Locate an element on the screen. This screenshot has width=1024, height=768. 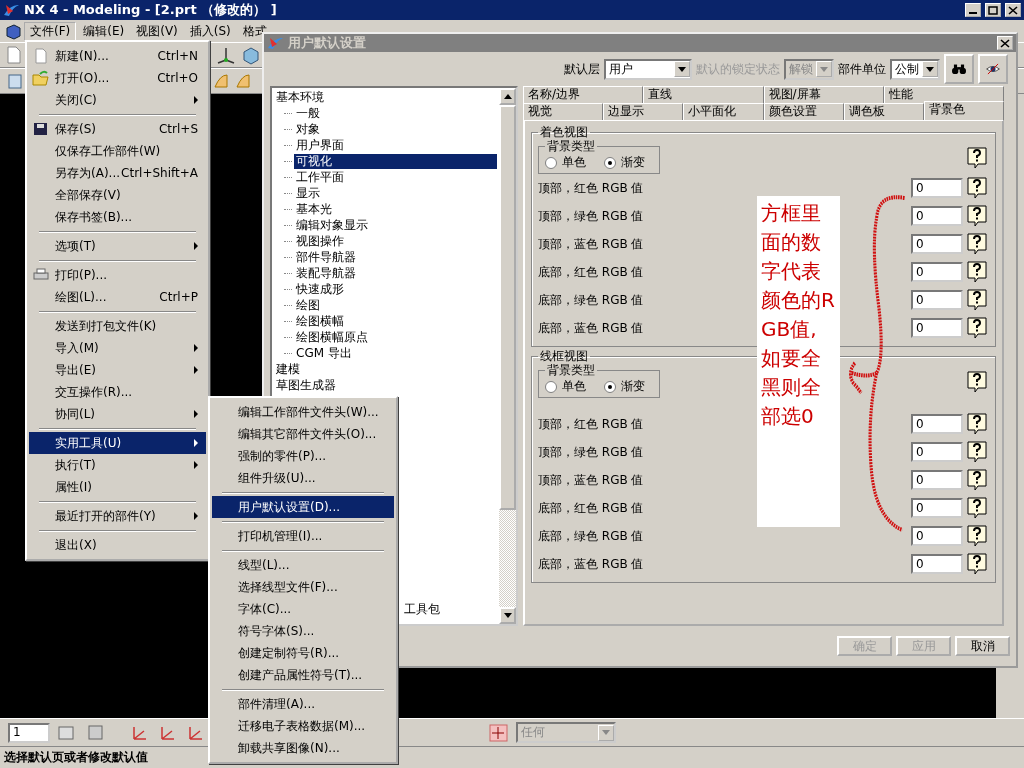
filter-icon is located at coordinates (499, 732).